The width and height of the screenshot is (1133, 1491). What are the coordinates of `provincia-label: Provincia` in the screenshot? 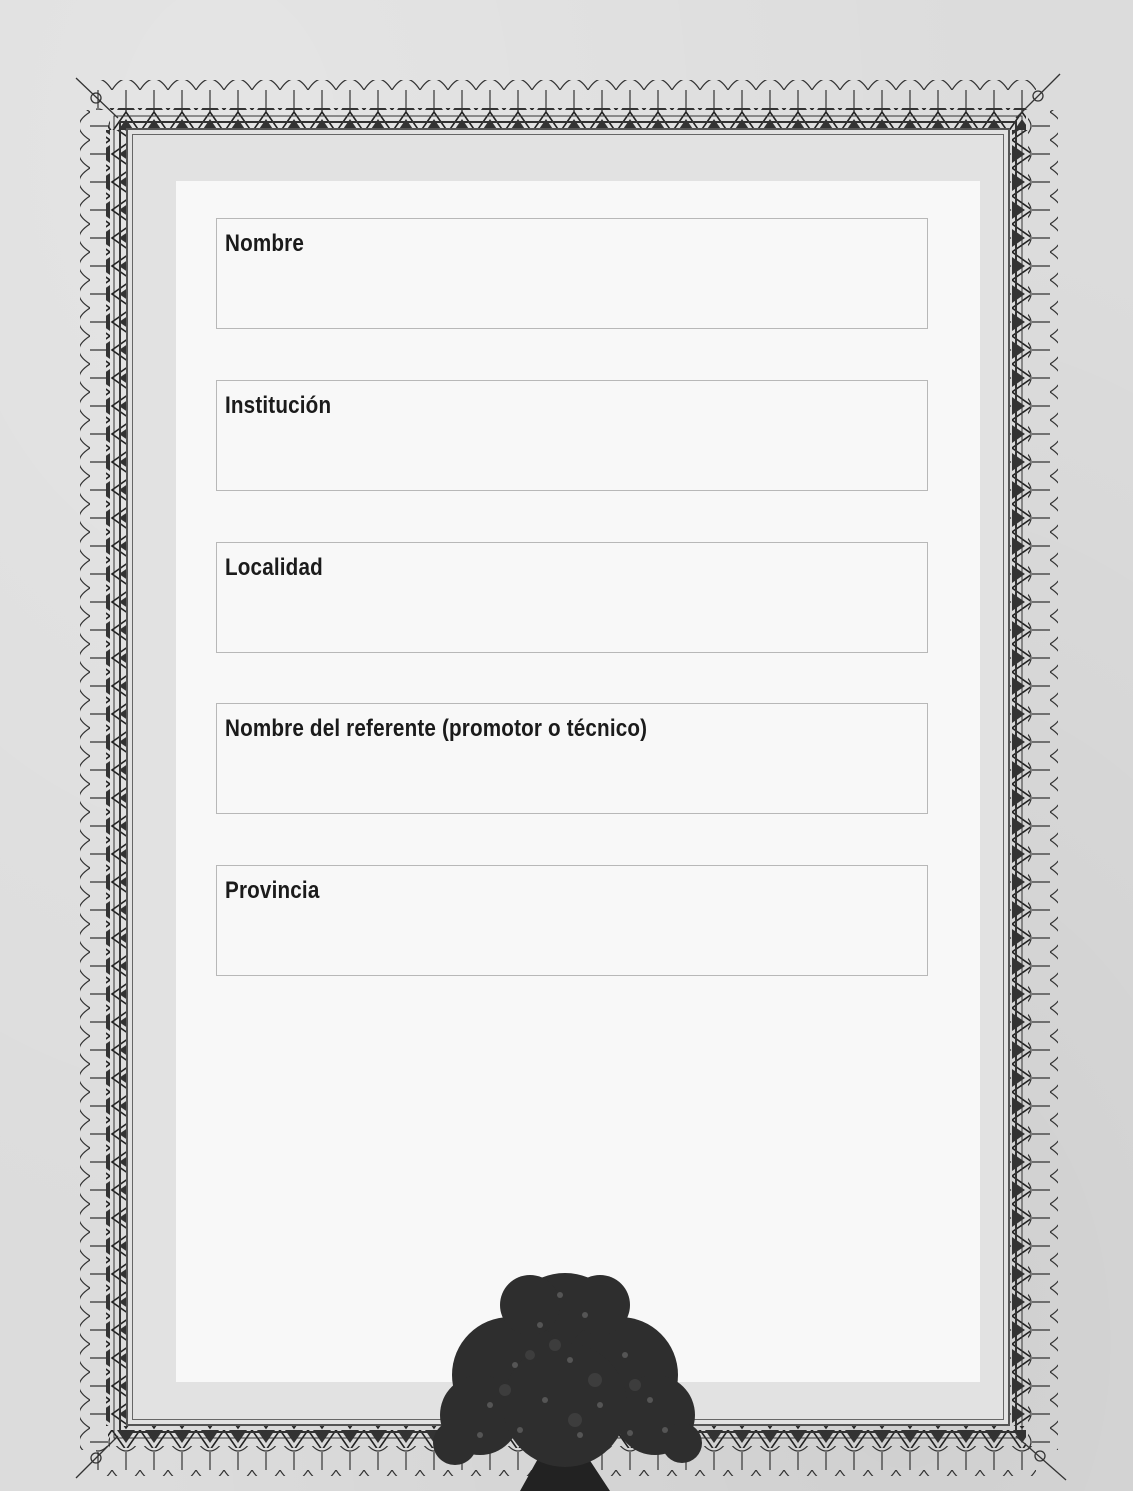 It's located at (272, 890).